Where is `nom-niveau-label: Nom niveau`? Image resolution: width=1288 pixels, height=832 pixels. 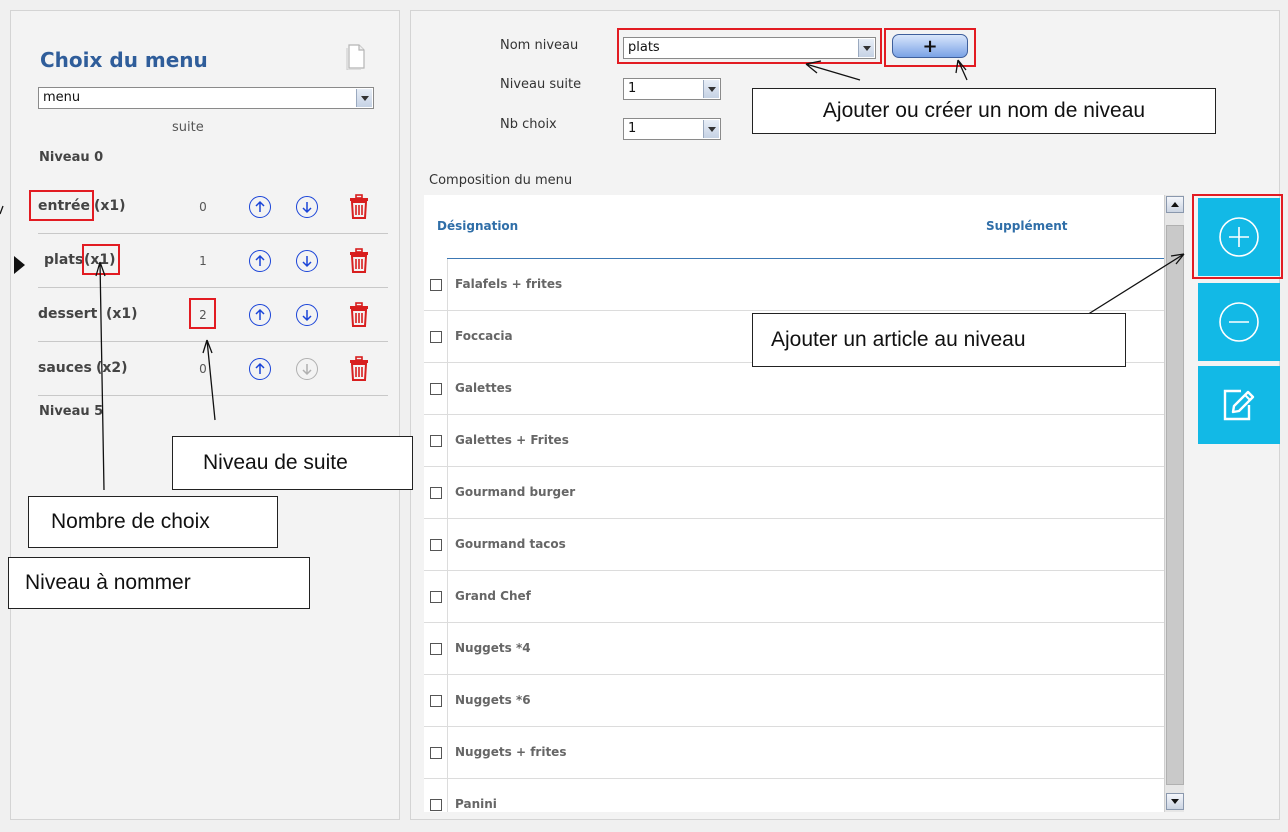
nom-niveau-label: Nom niveau is located at coordinates (539, 45).